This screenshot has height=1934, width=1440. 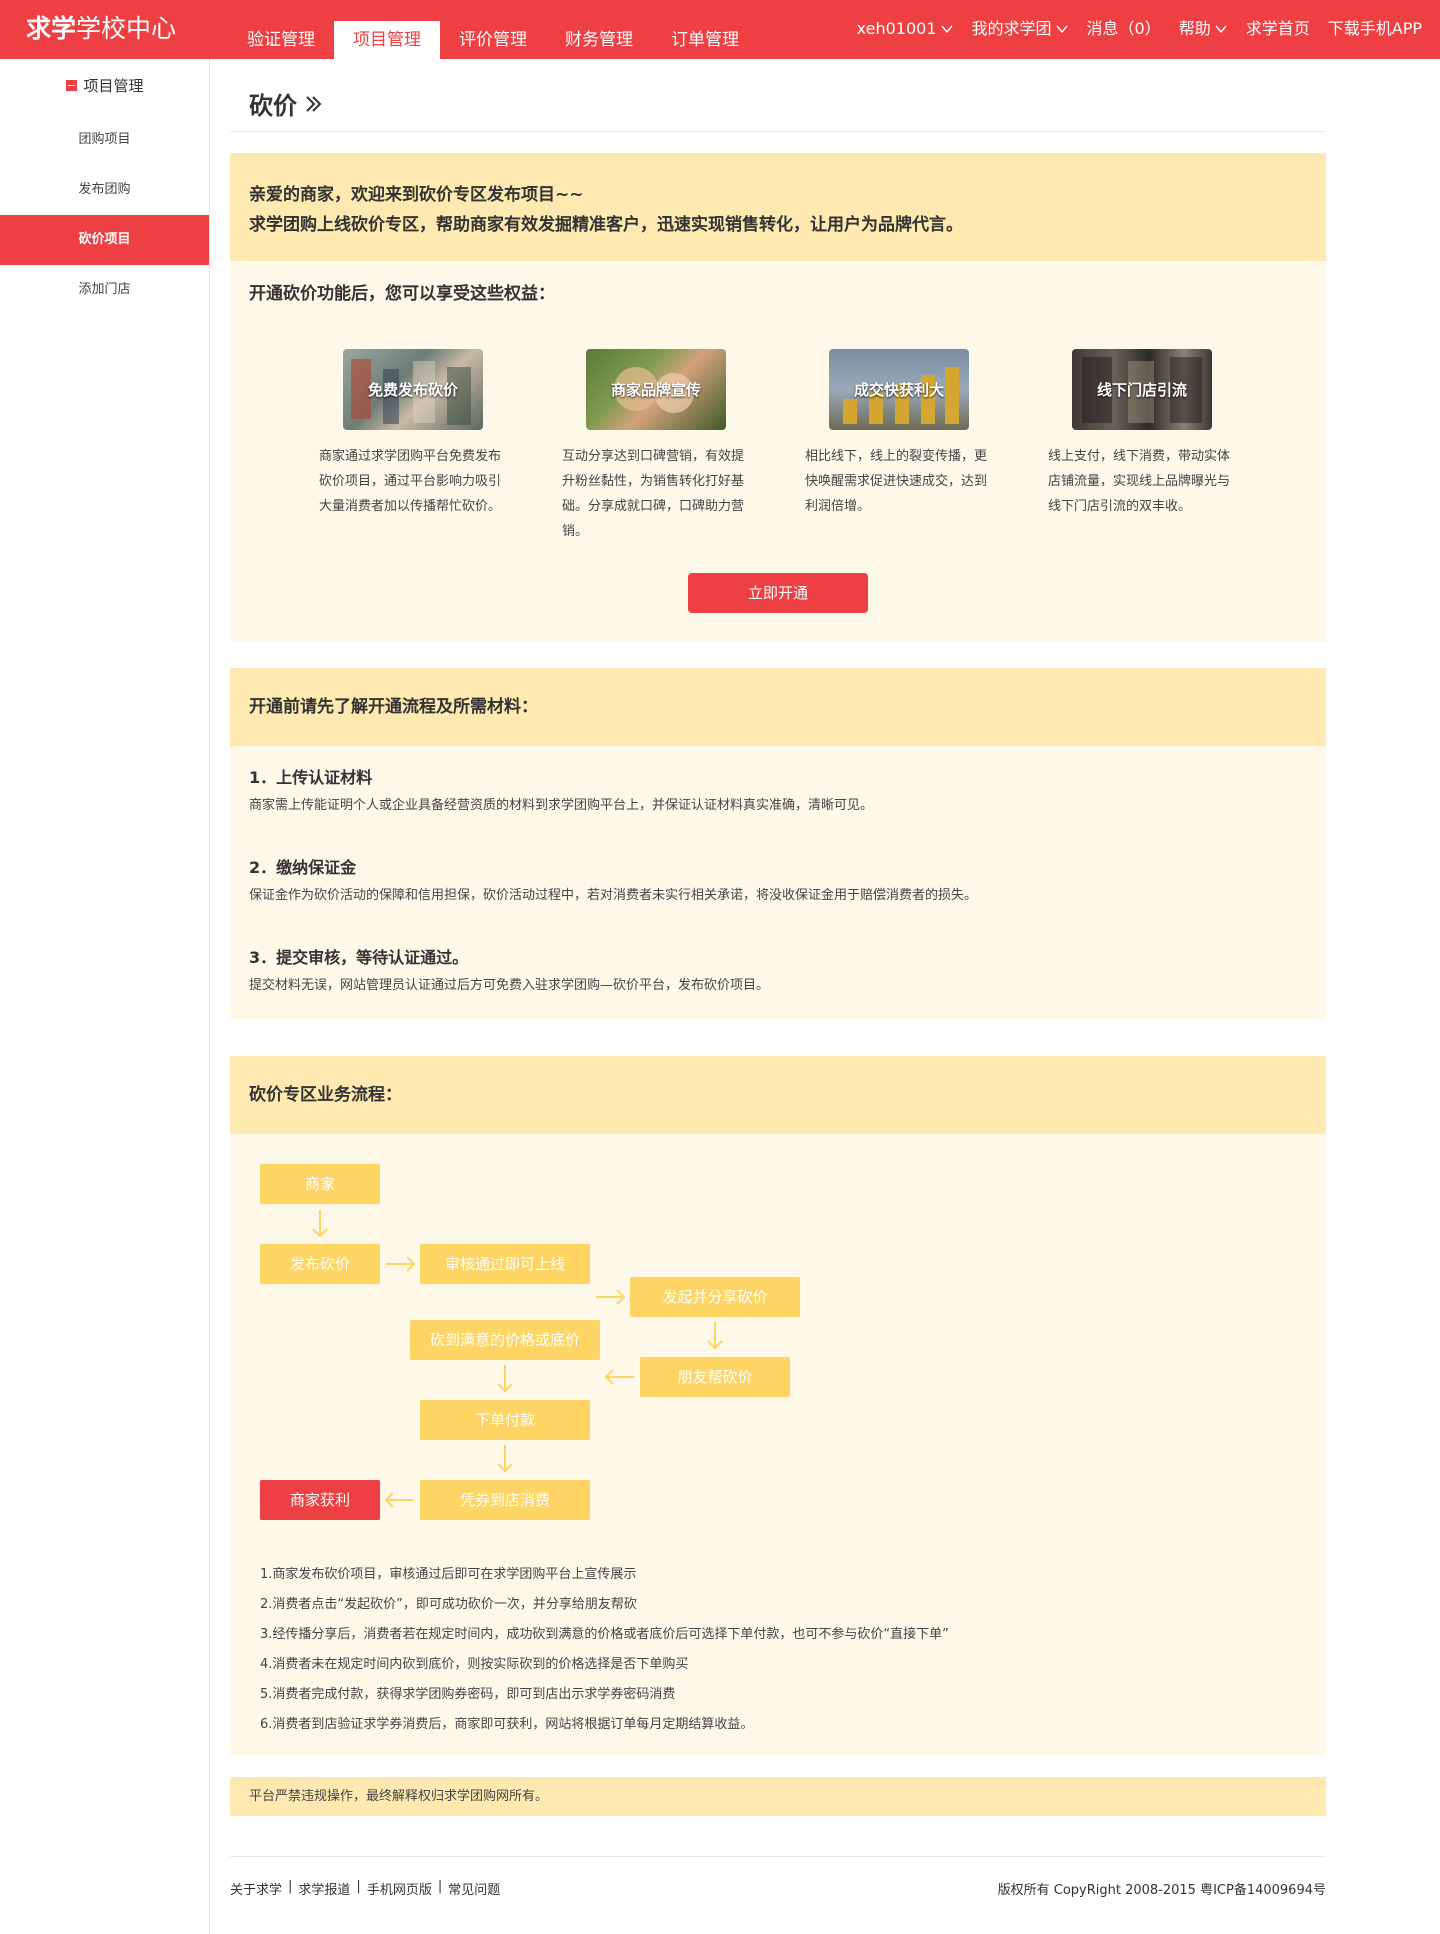 What do you see at coordinates (778, 707) in the screenshot?
I see `process-title: 开通前请先了解开通流程及所需材料：` at bounding box center [778, 707].